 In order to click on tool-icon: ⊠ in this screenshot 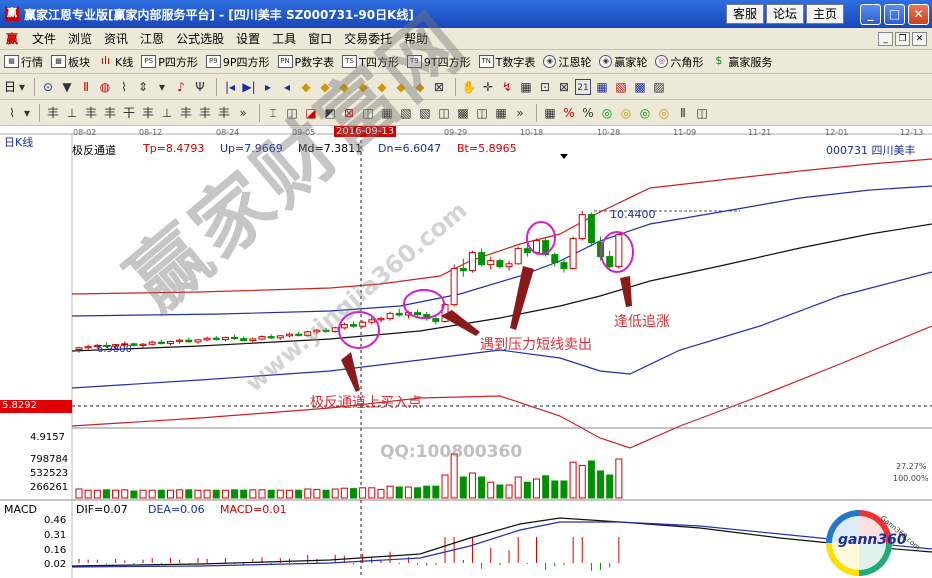, I will do `click(564, 87)`.